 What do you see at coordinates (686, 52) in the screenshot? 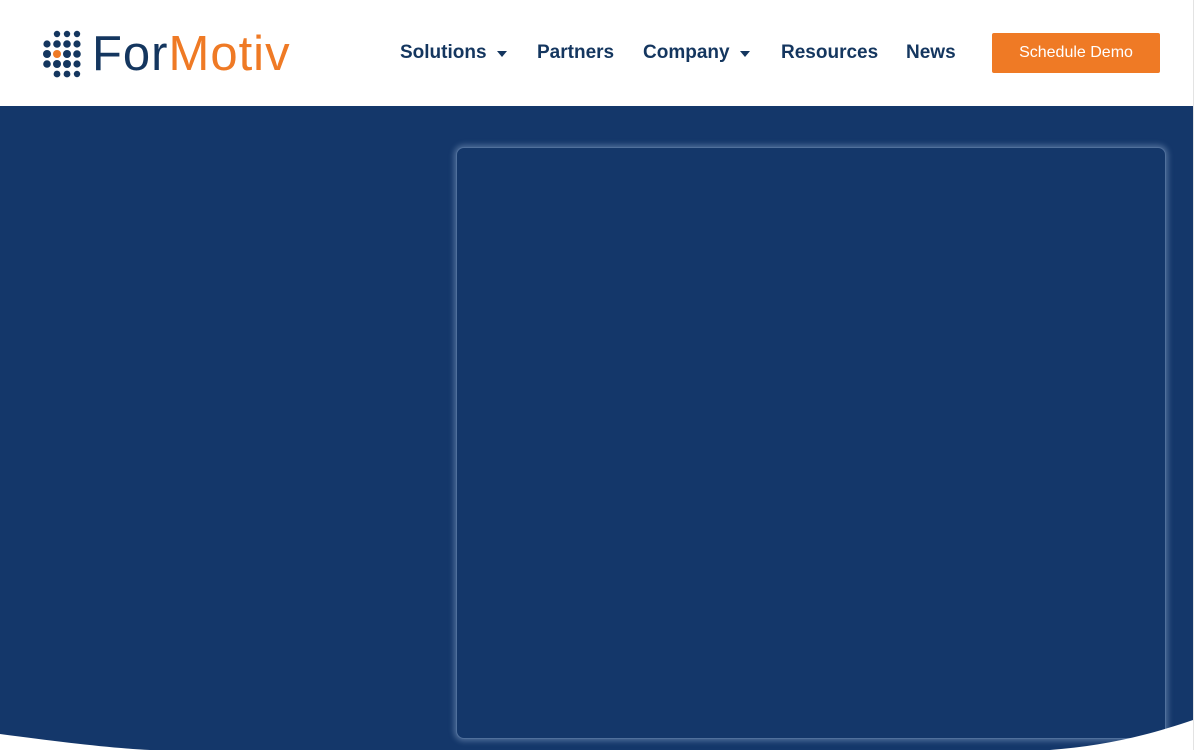
I see `nav-label-company: Company` at bounding box center [686, 52].